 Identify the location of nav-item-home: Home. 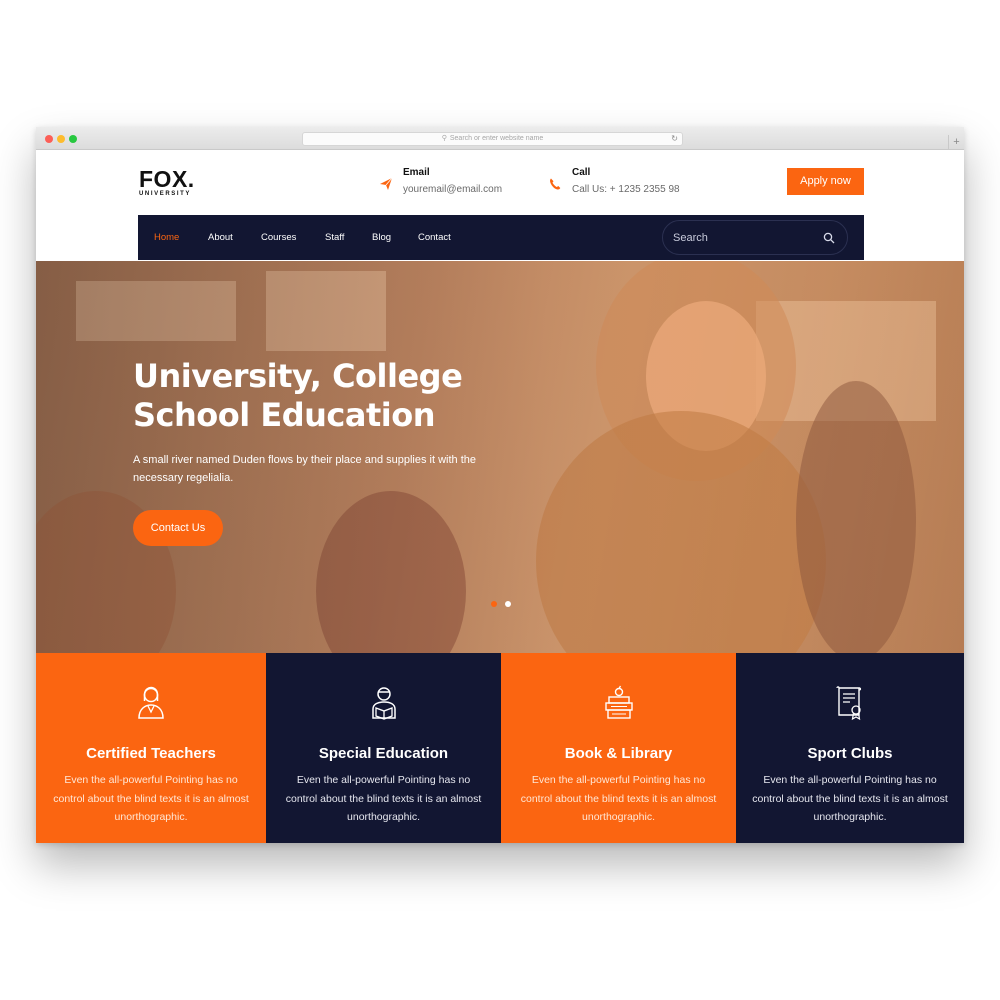
(166, 237).